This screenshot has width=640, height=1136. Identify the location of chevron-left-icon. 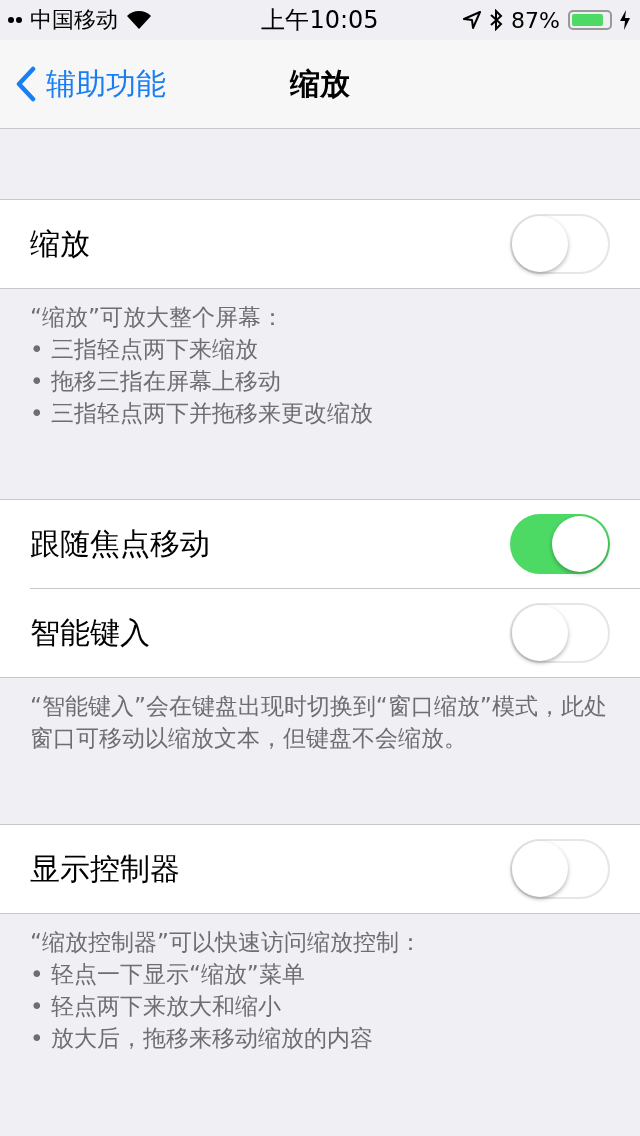
(26, 84).